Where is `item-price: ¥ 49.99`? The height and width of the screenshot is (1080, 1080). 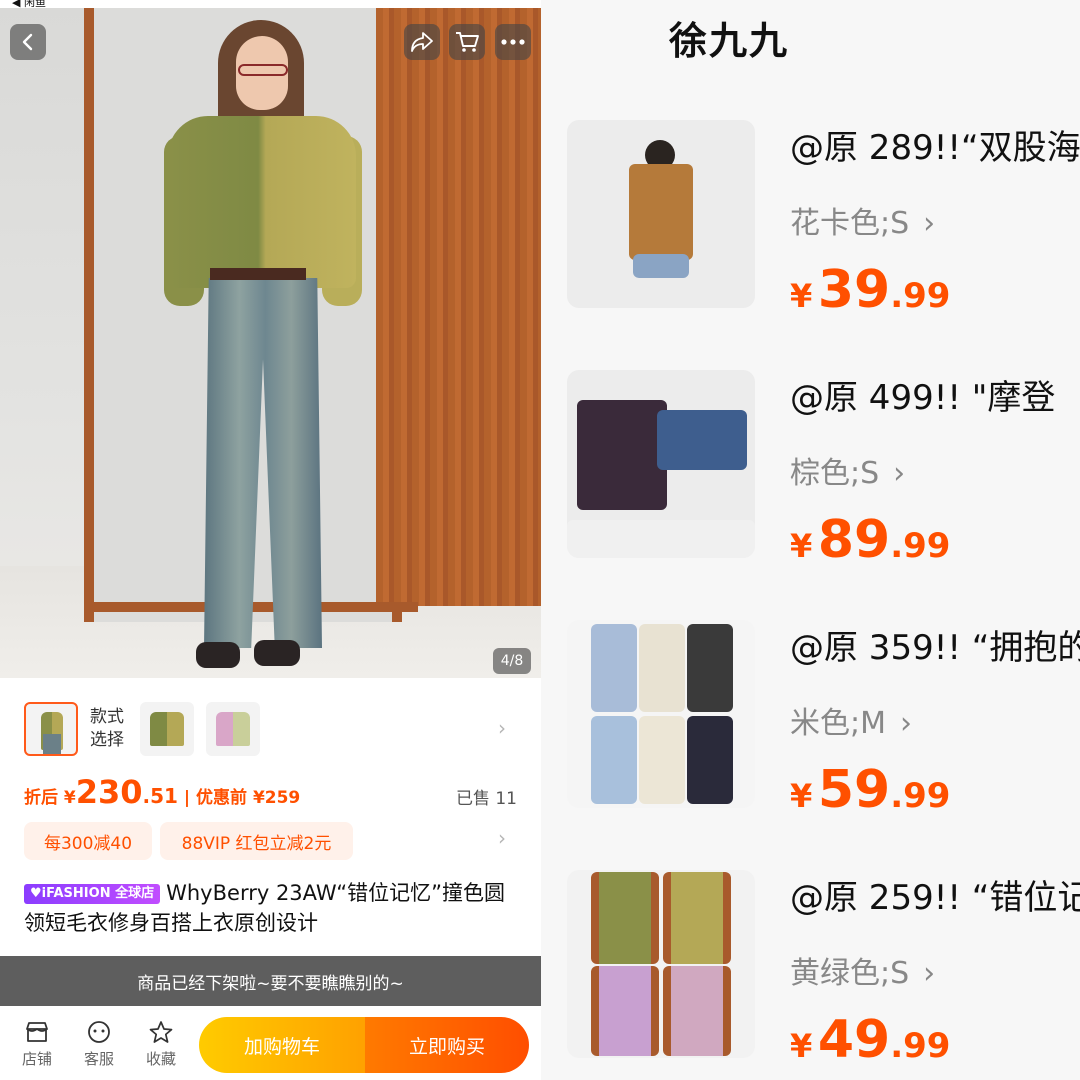
item-price: ¥ 49.99 is located at coordinates (870, 1040).